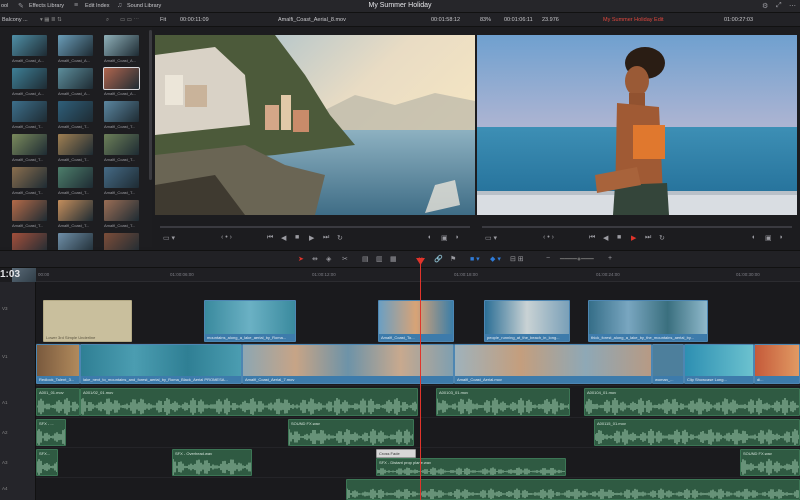 The image size is (800, 500). I want to click on blade-tool-icon: ✂, so click(345, 259).